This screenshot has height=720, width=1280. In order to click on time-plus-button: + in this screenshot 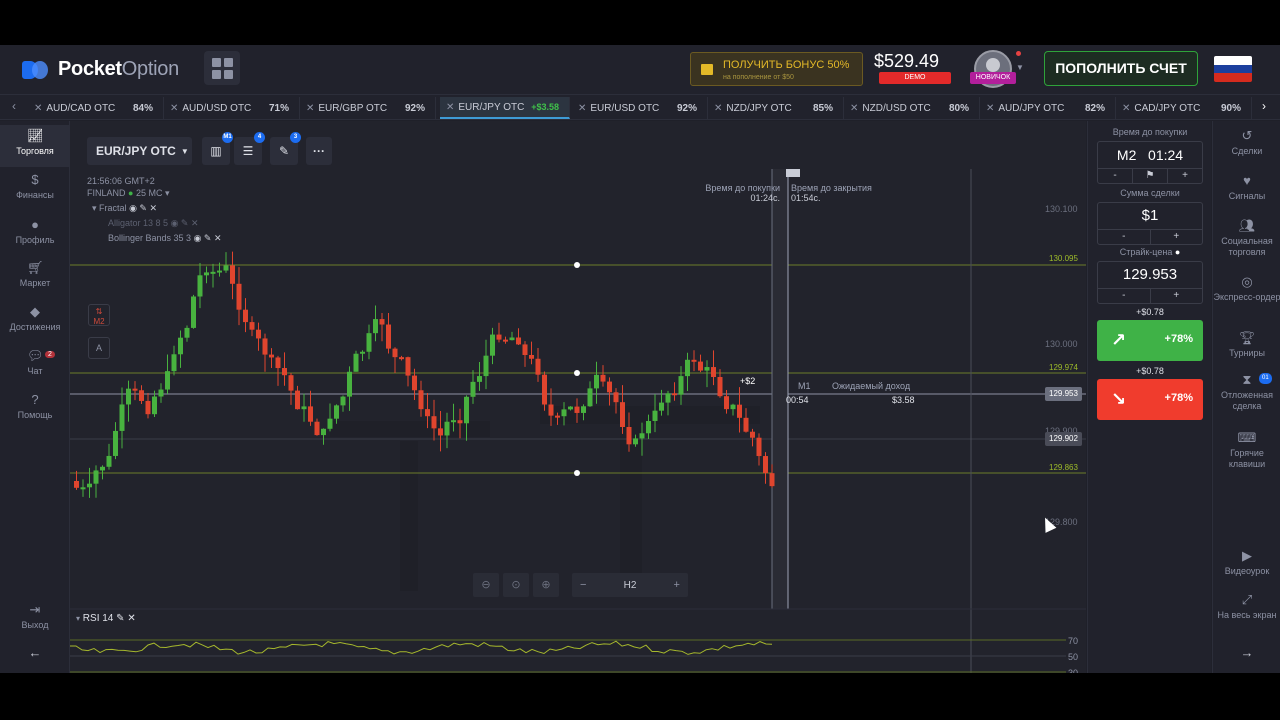, I will do `click(1184, 176)`.